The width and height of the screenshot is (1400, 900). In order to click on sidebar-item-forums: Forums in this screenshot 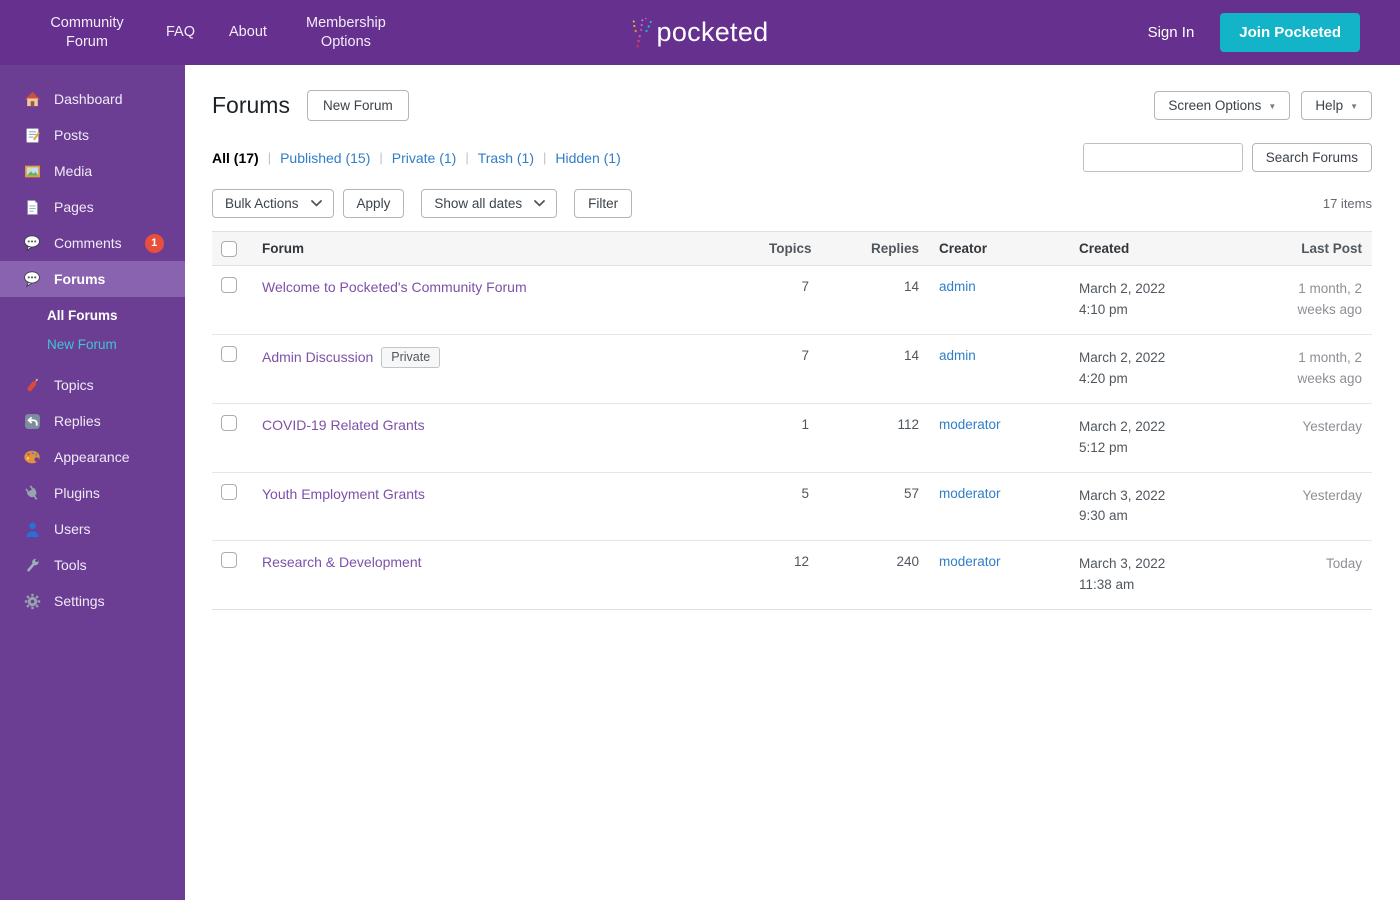, I will do `click(92, 279)`.